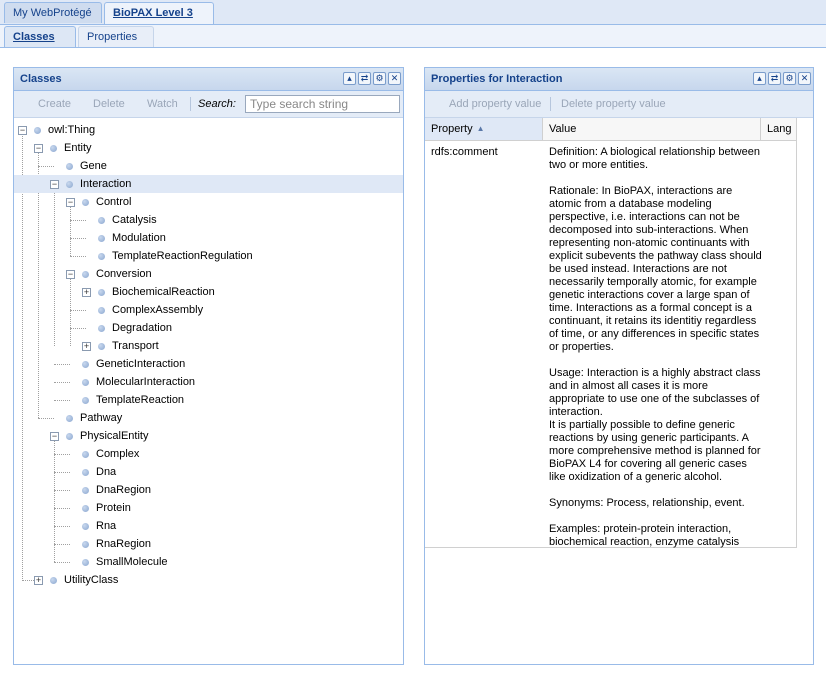  Describe the element at coordinates (208, 310) in the screenshot. I see `tree-node-complex-assembly: ComplexAssembly` at that location.